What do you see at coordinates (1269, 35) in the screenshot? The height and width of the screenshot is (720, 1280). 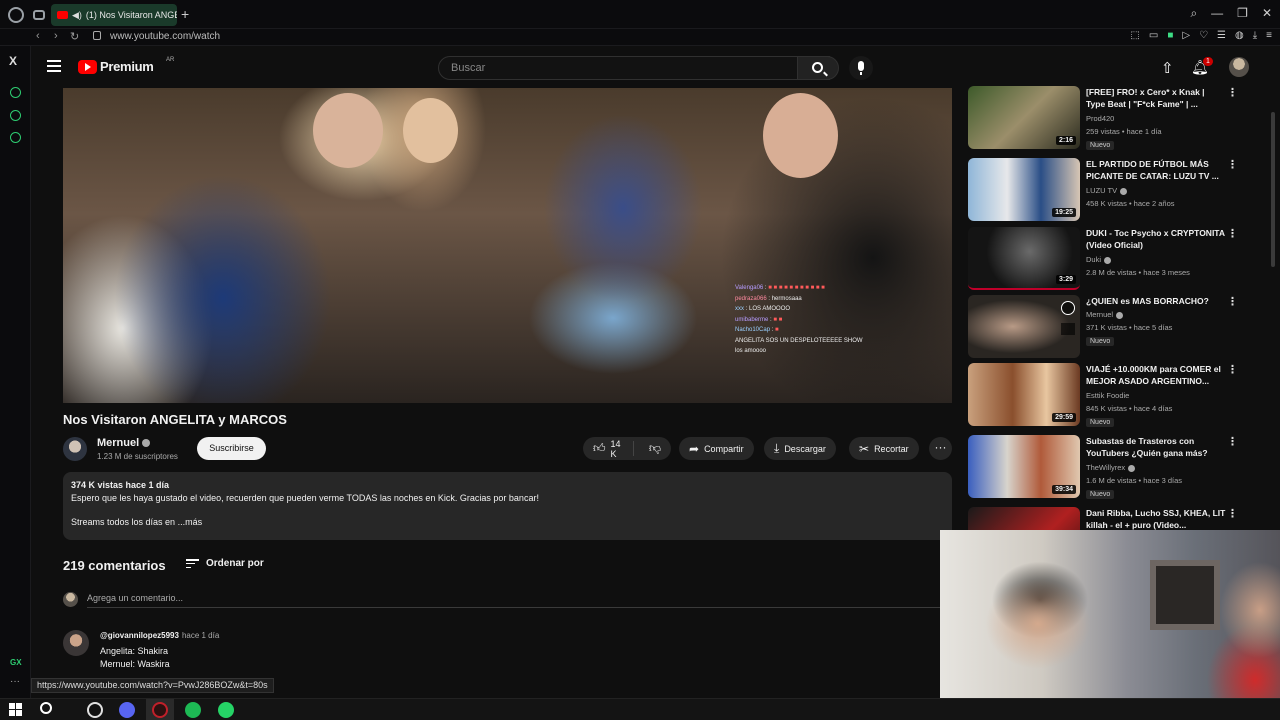 I see `settings-icon: ≡` at bounding box center [1269, 35].